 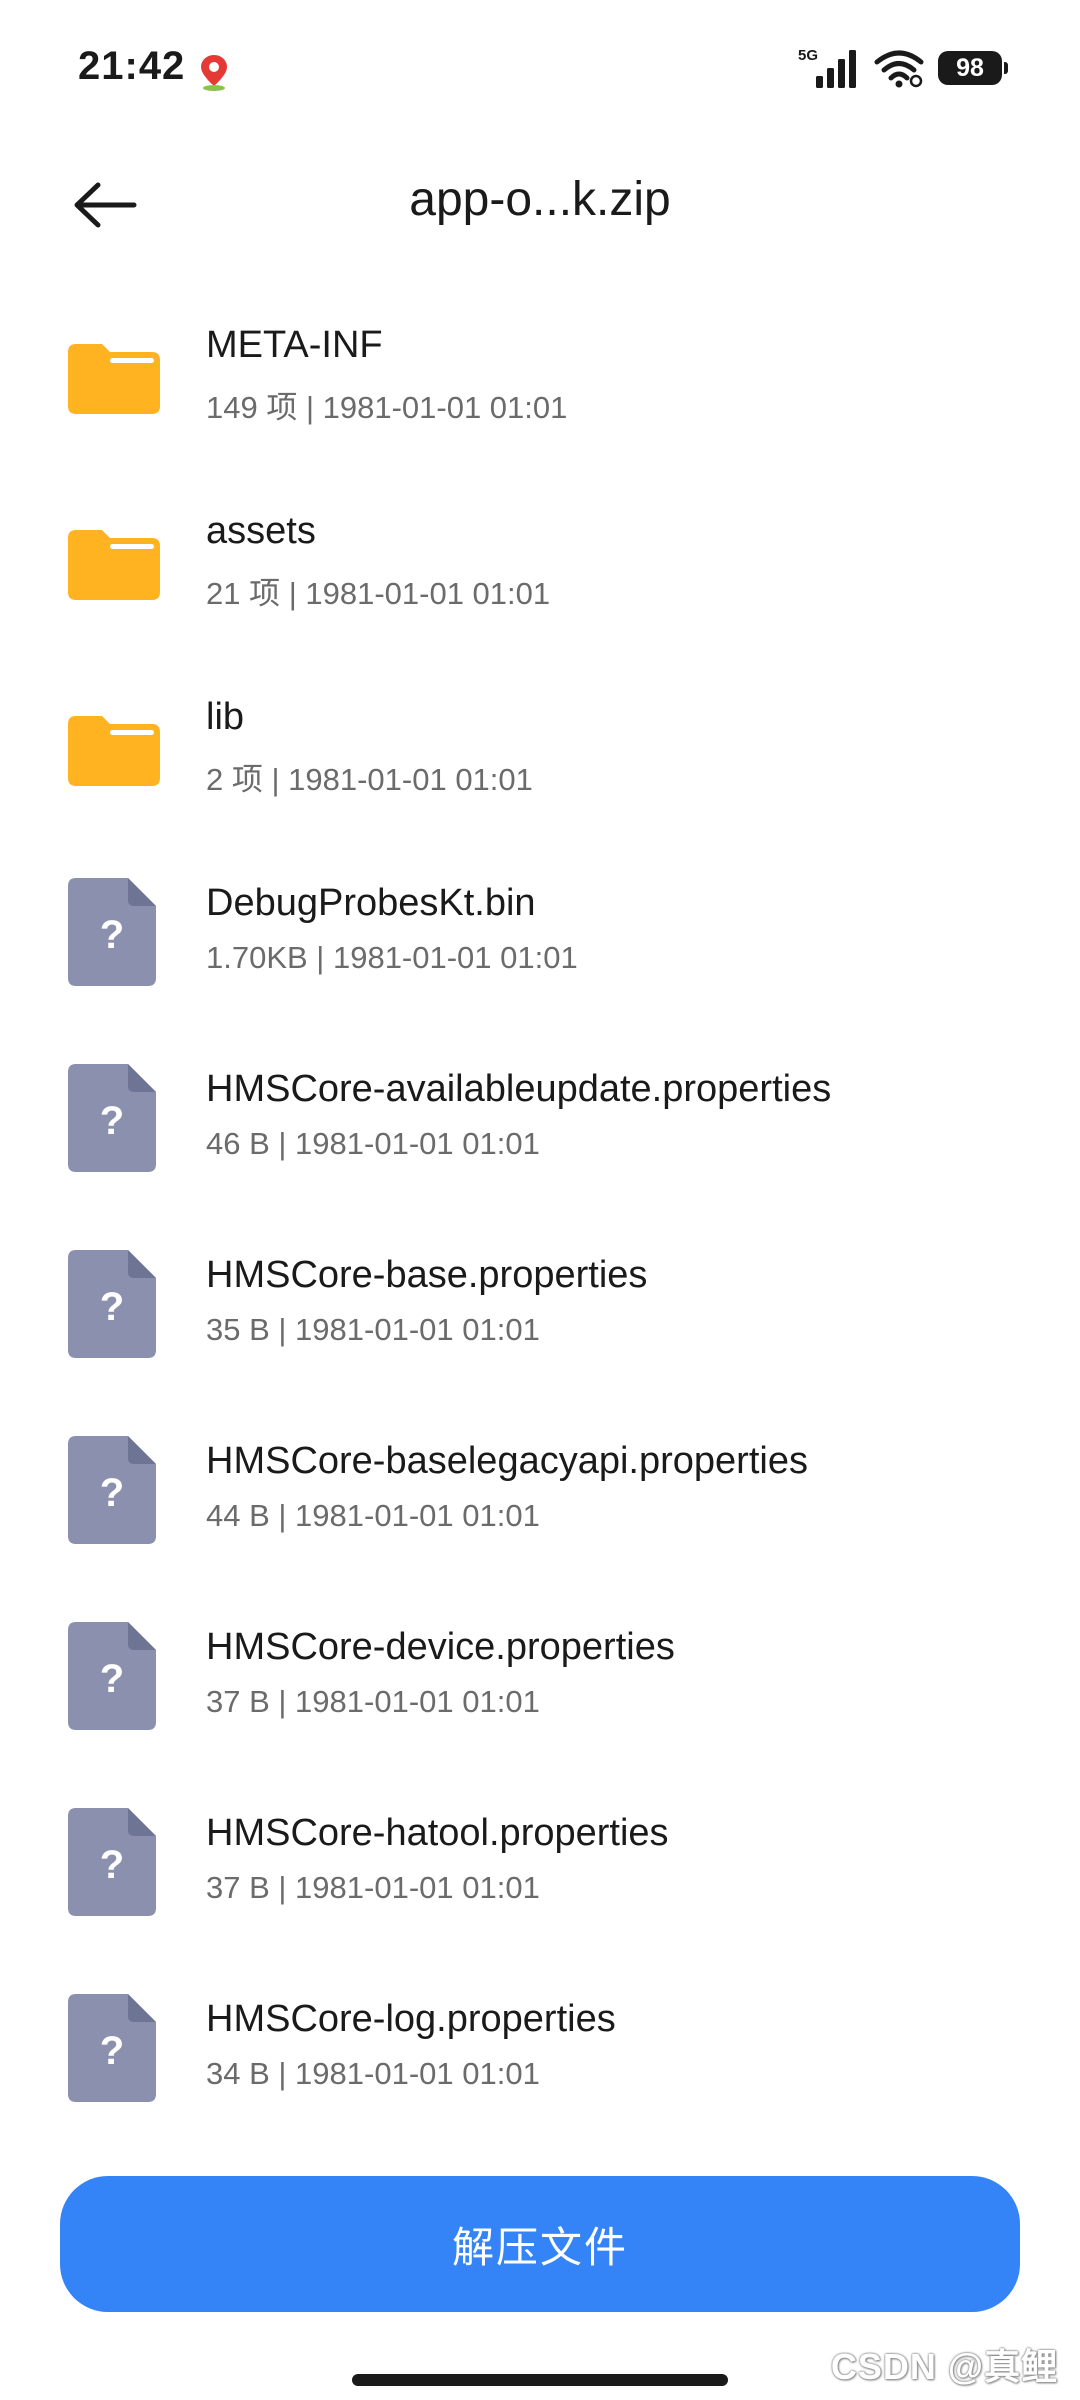 What do you see at coordinates (944, 2366) in the screenshot?
I see `watermark: CSDN @真鲤` at bounding box center [944, 2366].